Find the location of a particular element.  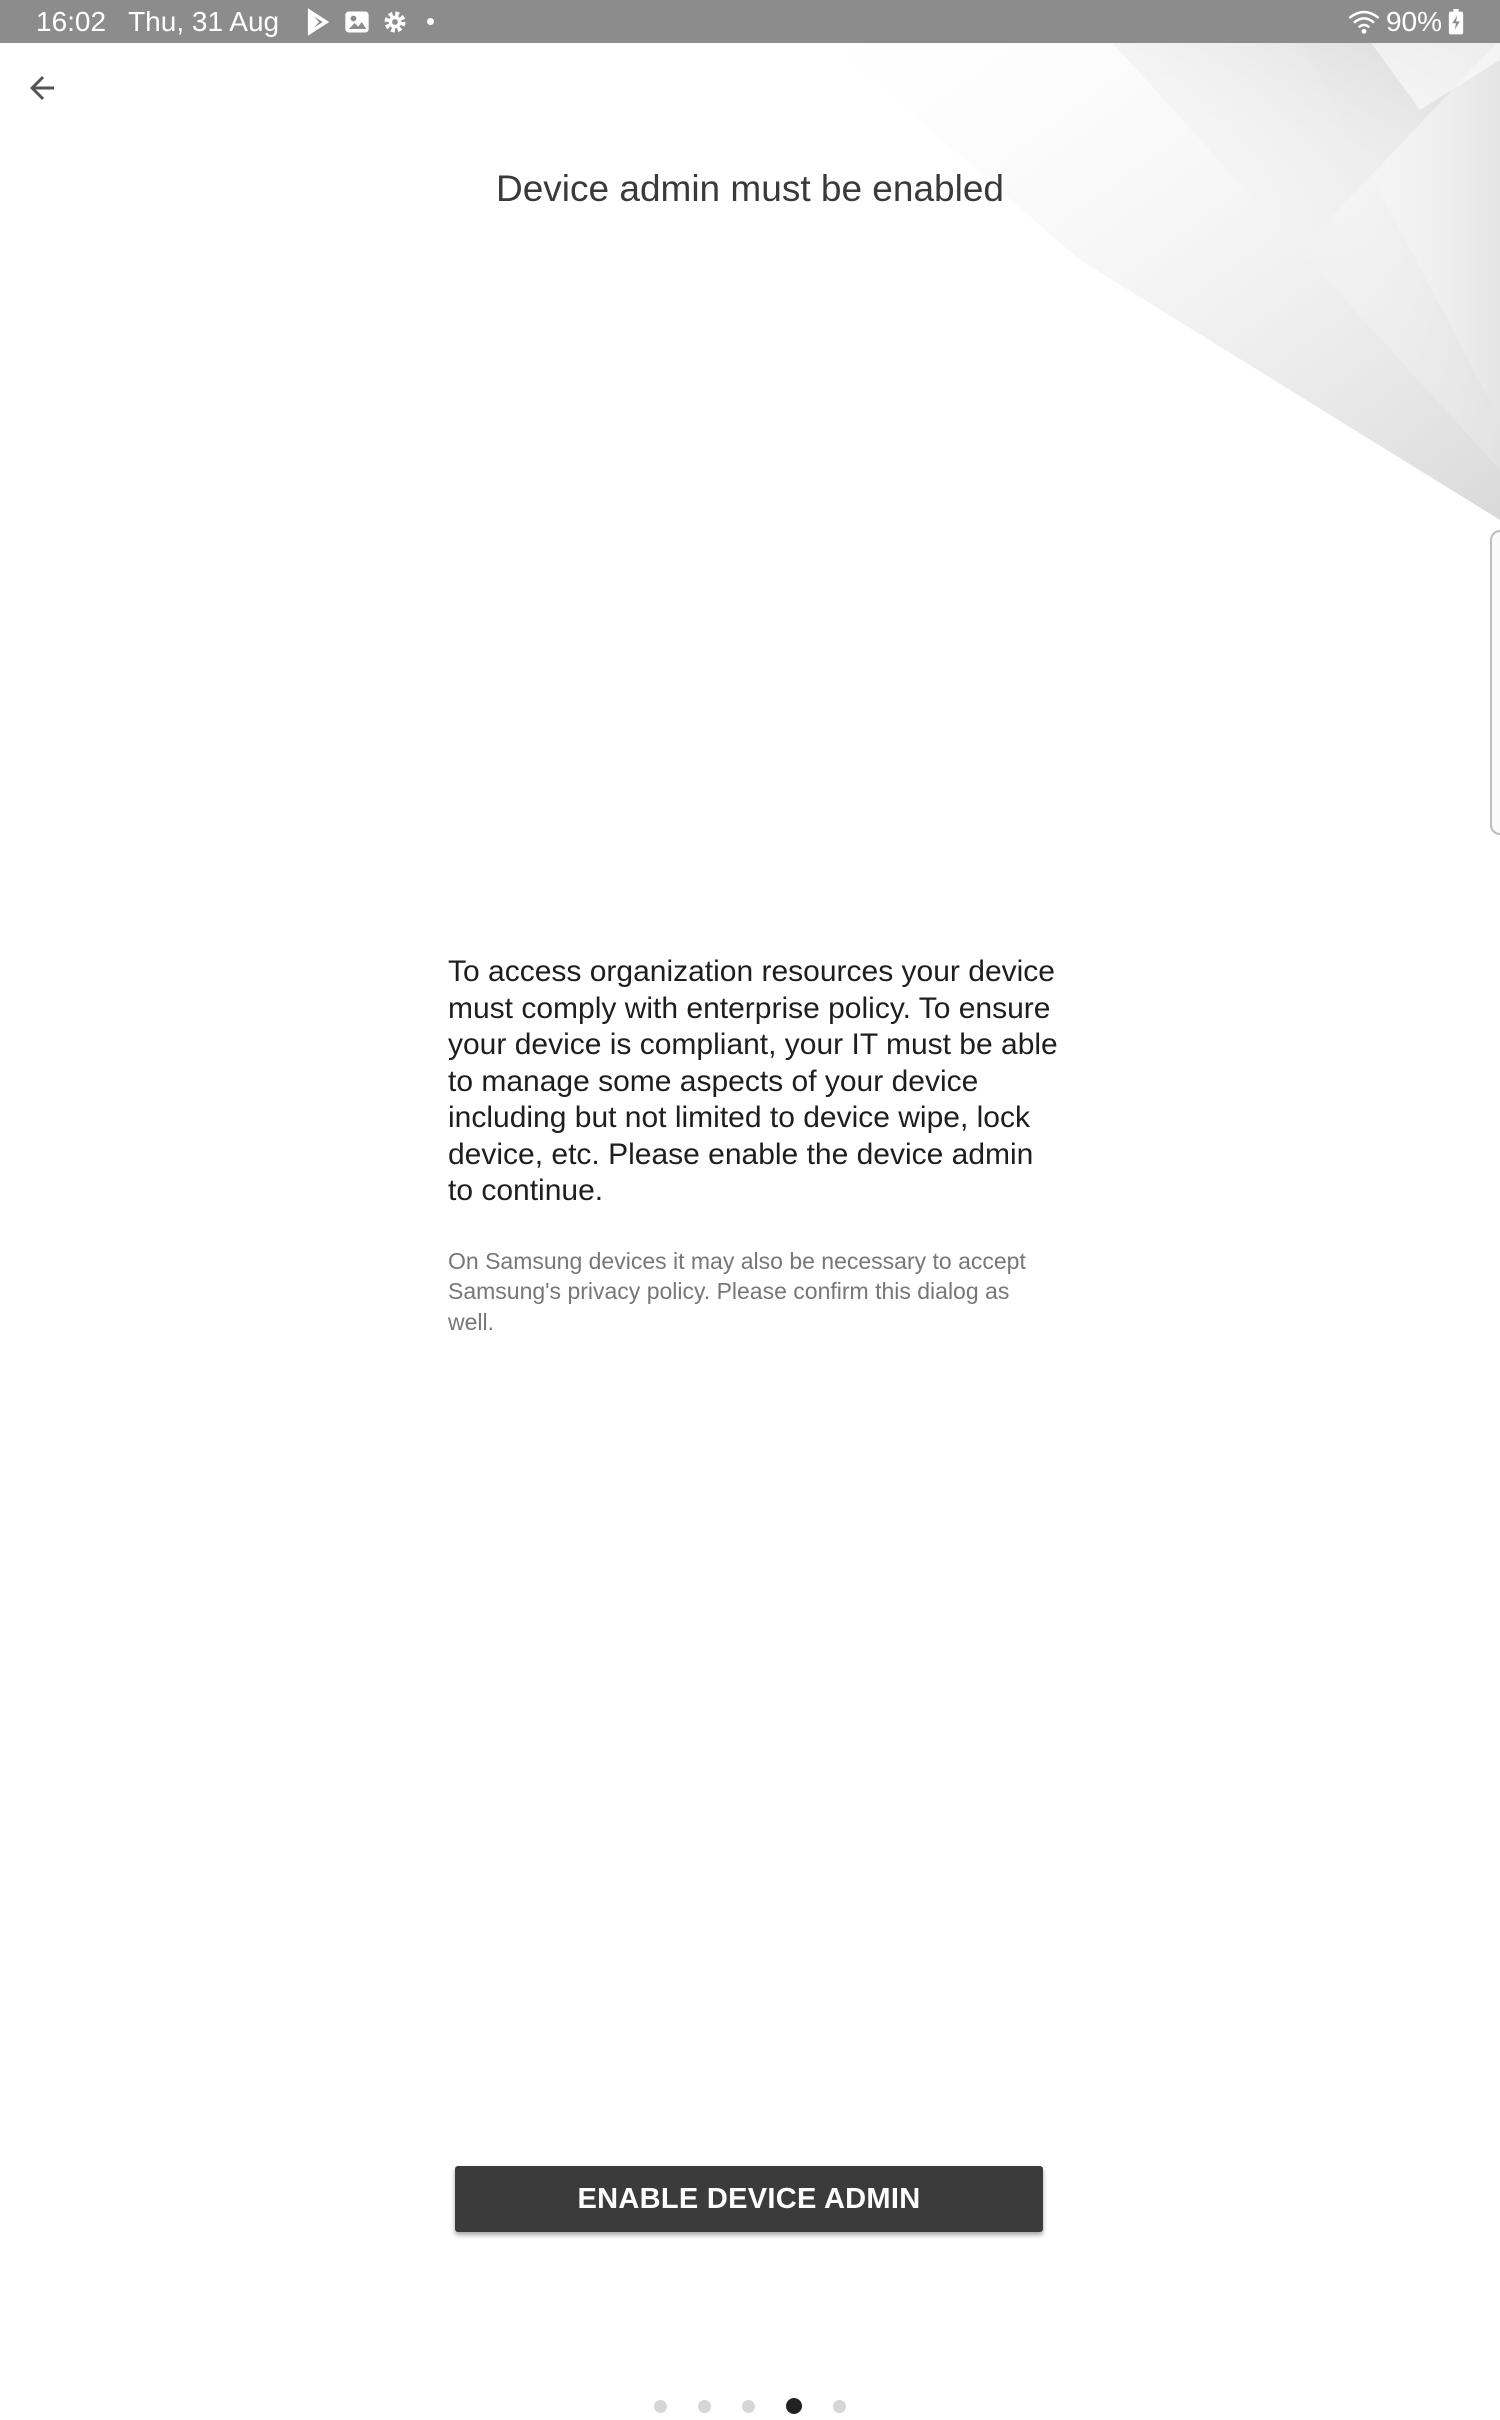

page-title: Device admin must be enabled is located at coordinates (749, 188).